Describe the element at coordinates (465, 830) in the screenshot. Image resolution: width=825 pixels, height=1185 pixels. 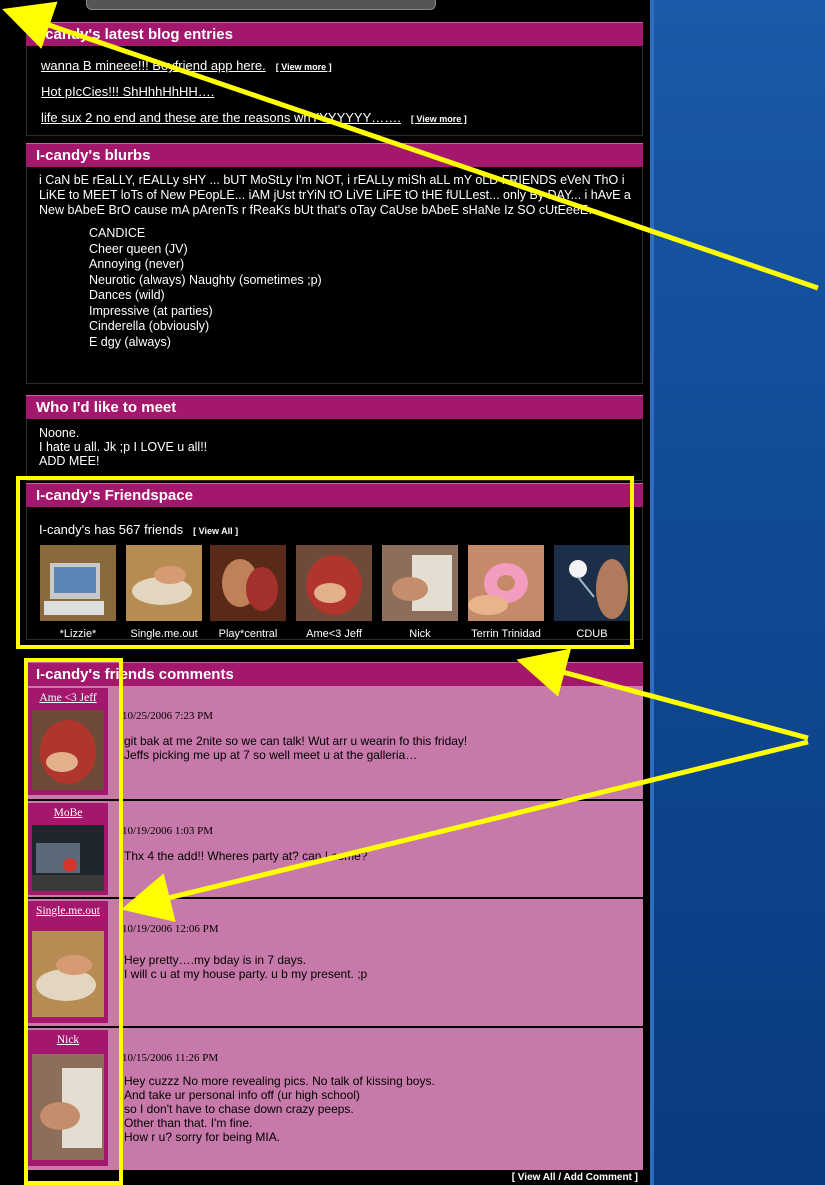
I see `arrow-to-comment-avatars` at that location.